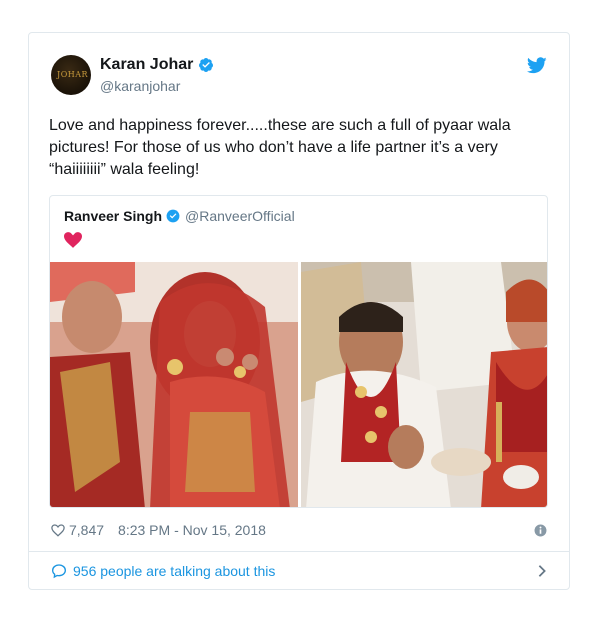 The width and height of the screenshot is (599, 620). What do you see at coordinates (86, 530) in the screenshot?
I see `like-count: 7,847` at bounding box center [86, 530].